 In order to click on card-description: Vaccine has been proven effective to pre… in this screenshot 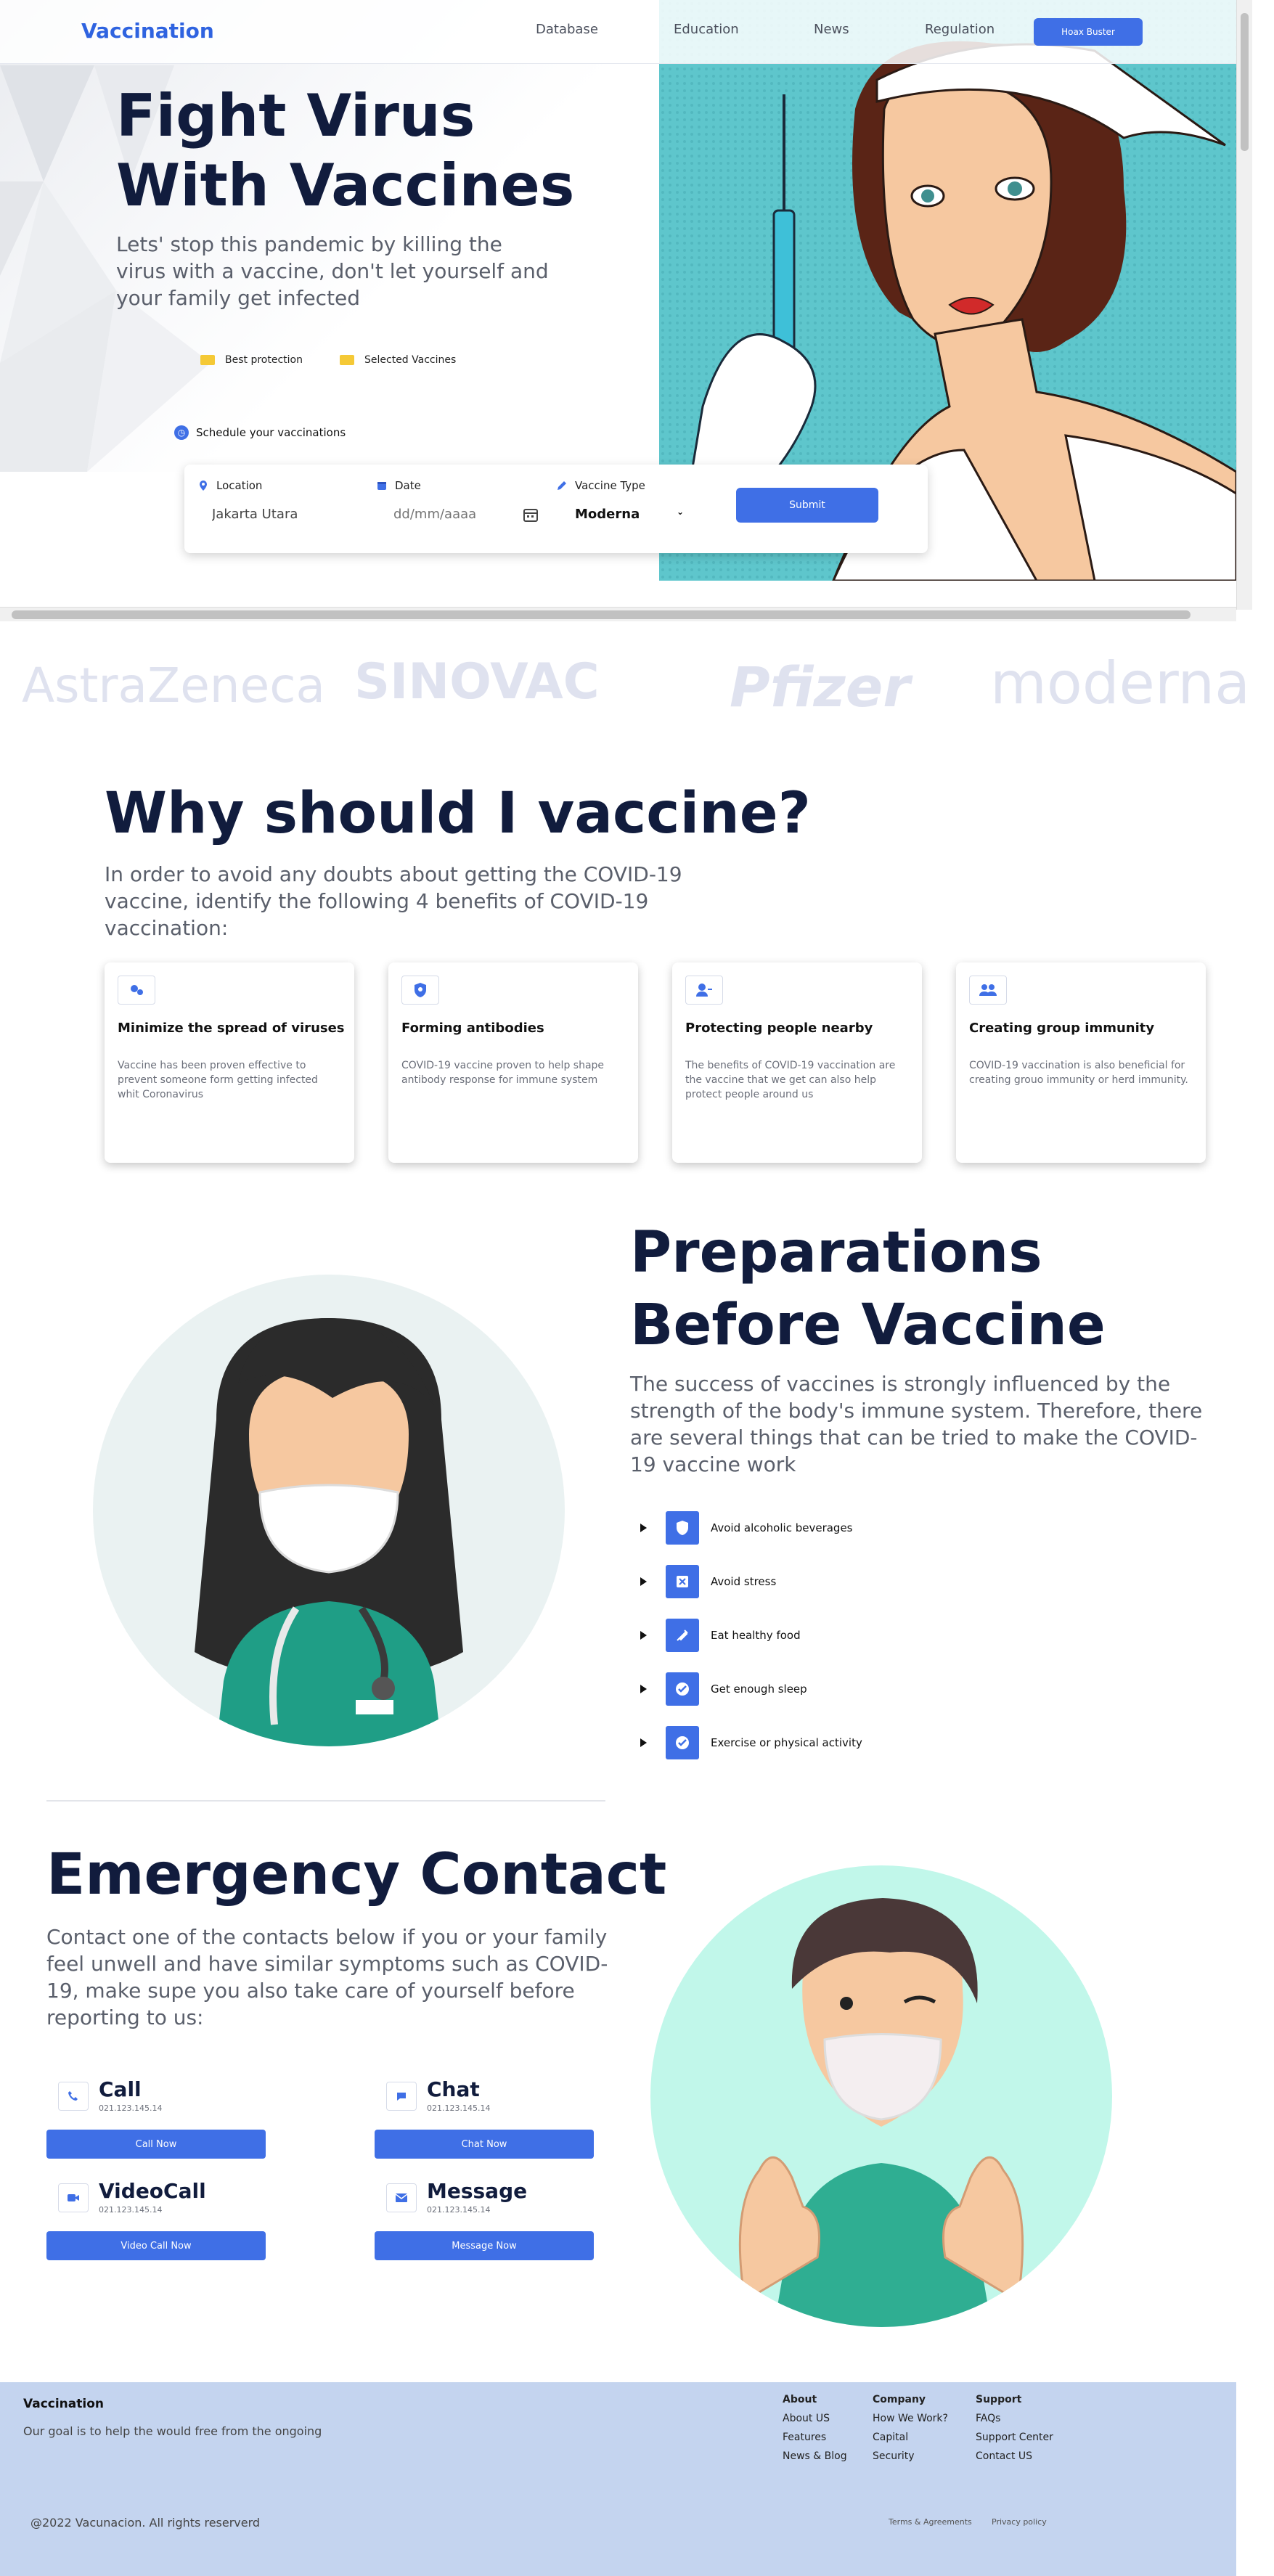, I will do `click(218, 1080)`.